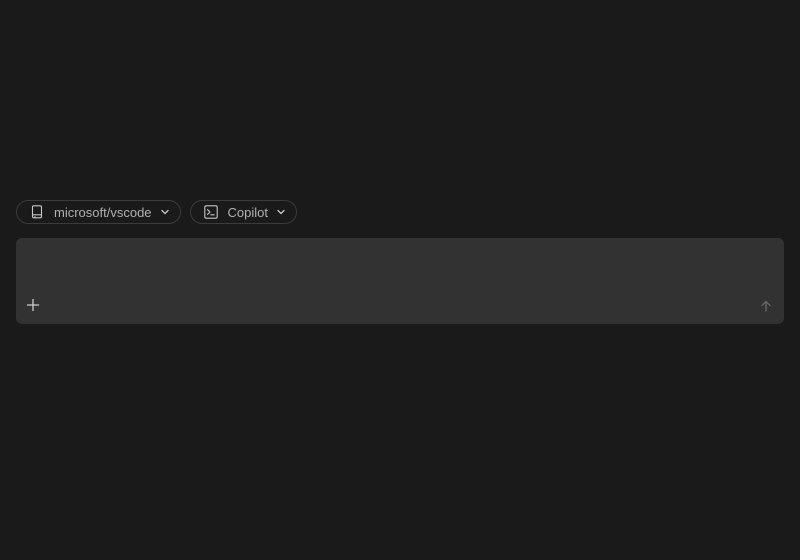 The width and height of the screenshot is (800, 560). What do you see at coordinates (210, 212) in the screenshot?
I see `terminal-icon` at bounding box center [210, 212].